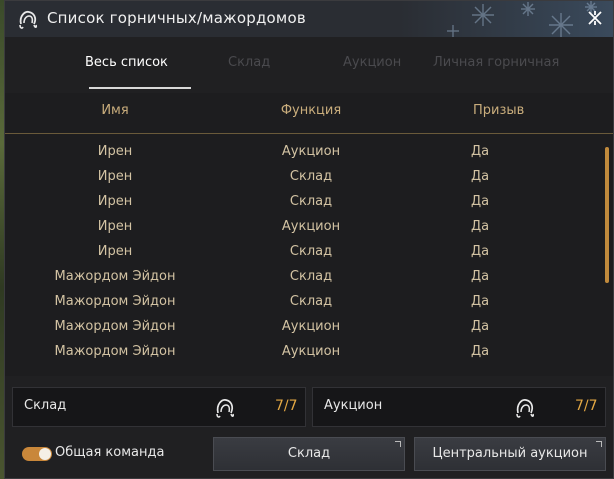  I want to click on close-icon, so click(595, 18).